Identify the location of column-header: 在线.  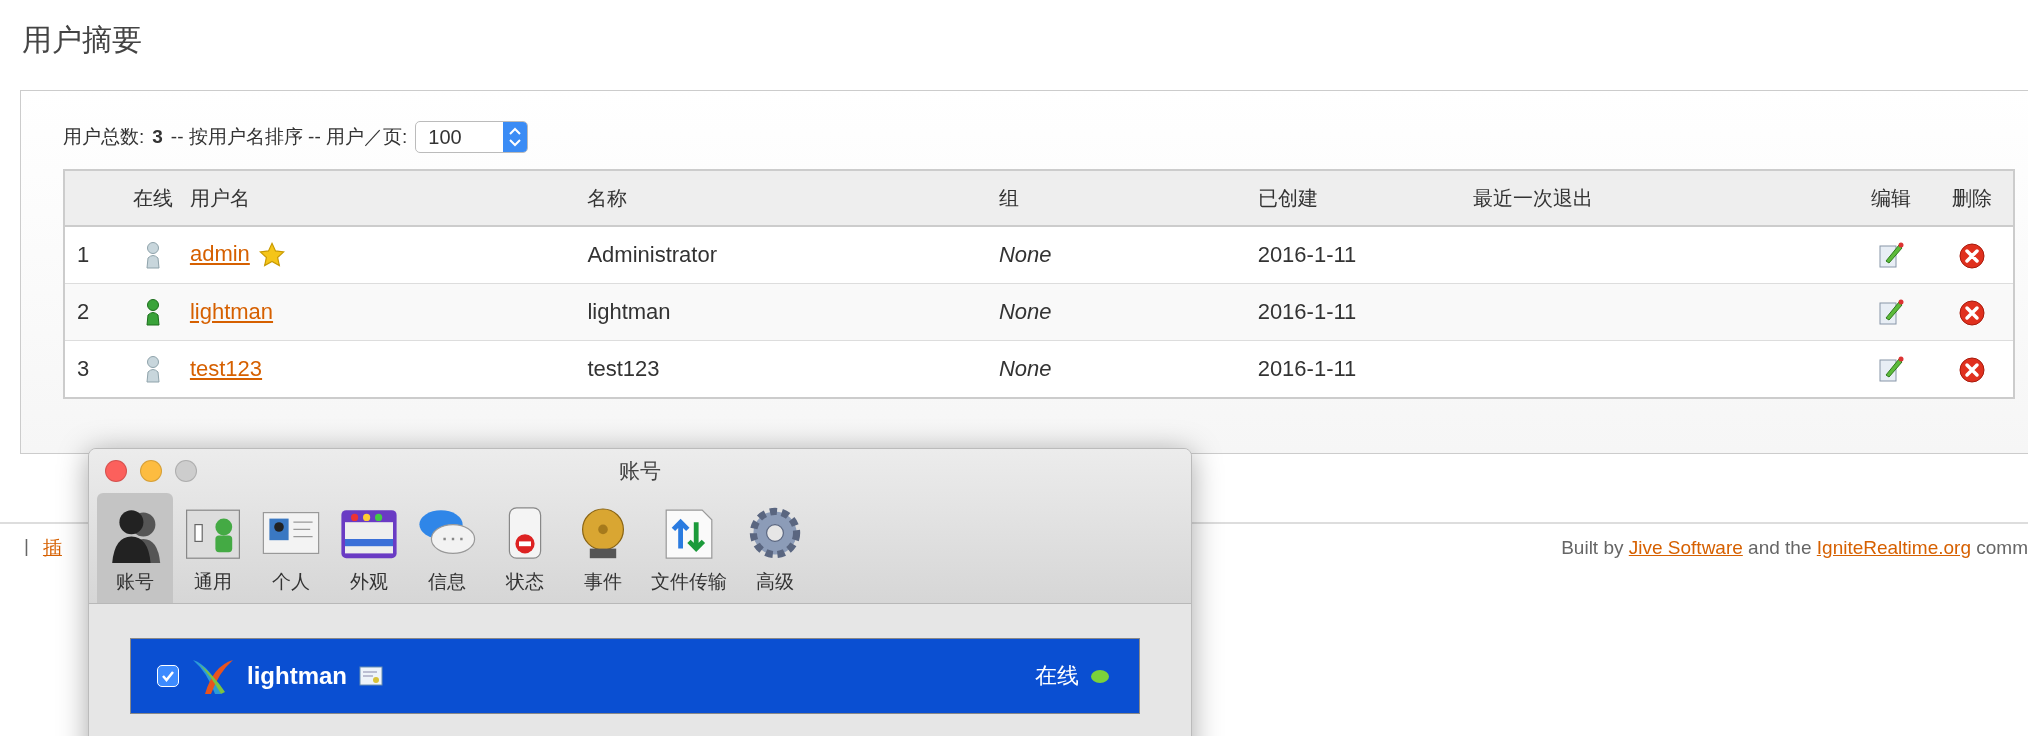
(152, 197).